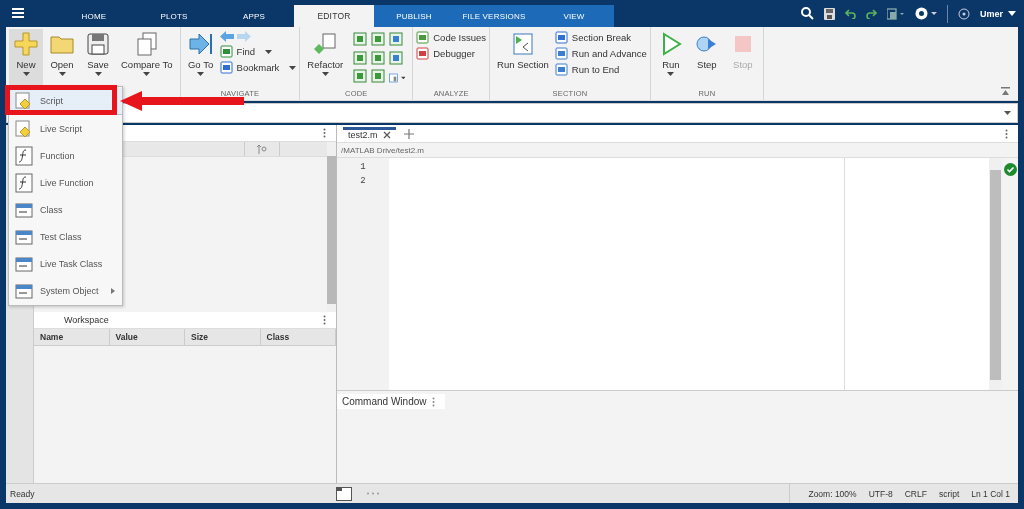 The height and width of the screenshot is (509, 1024). What do you see at coordinates (65, 263) in the screenshot?
I see `menu-item: Live Task Class` at bounding box center [65, 263].